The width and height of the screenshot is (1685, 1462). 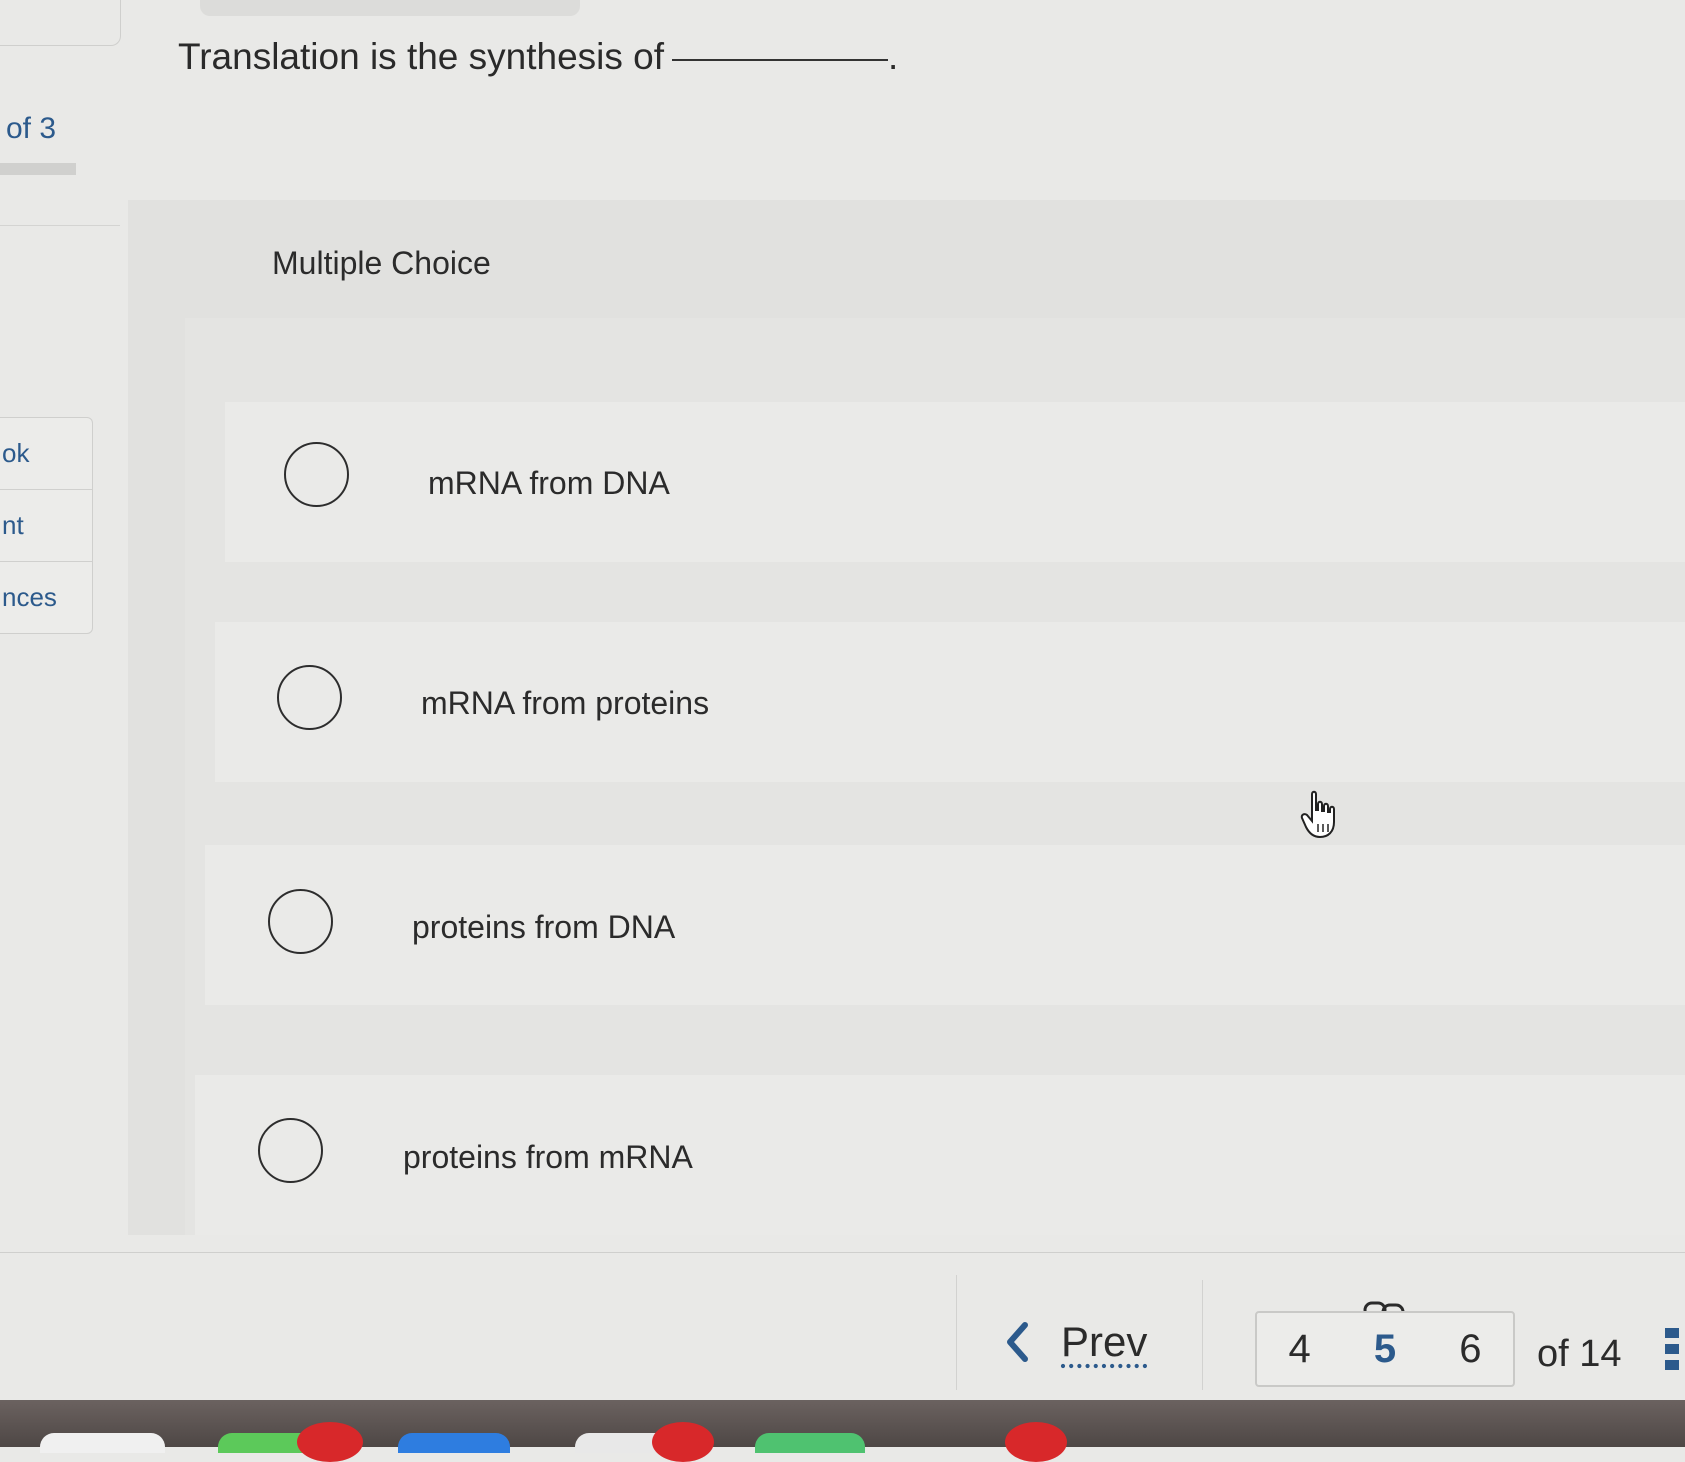 What do you see at coordinates (381, 263) in the screenshot?
I see `question-type: Multiple Choice` at bounding box center [381, 263].